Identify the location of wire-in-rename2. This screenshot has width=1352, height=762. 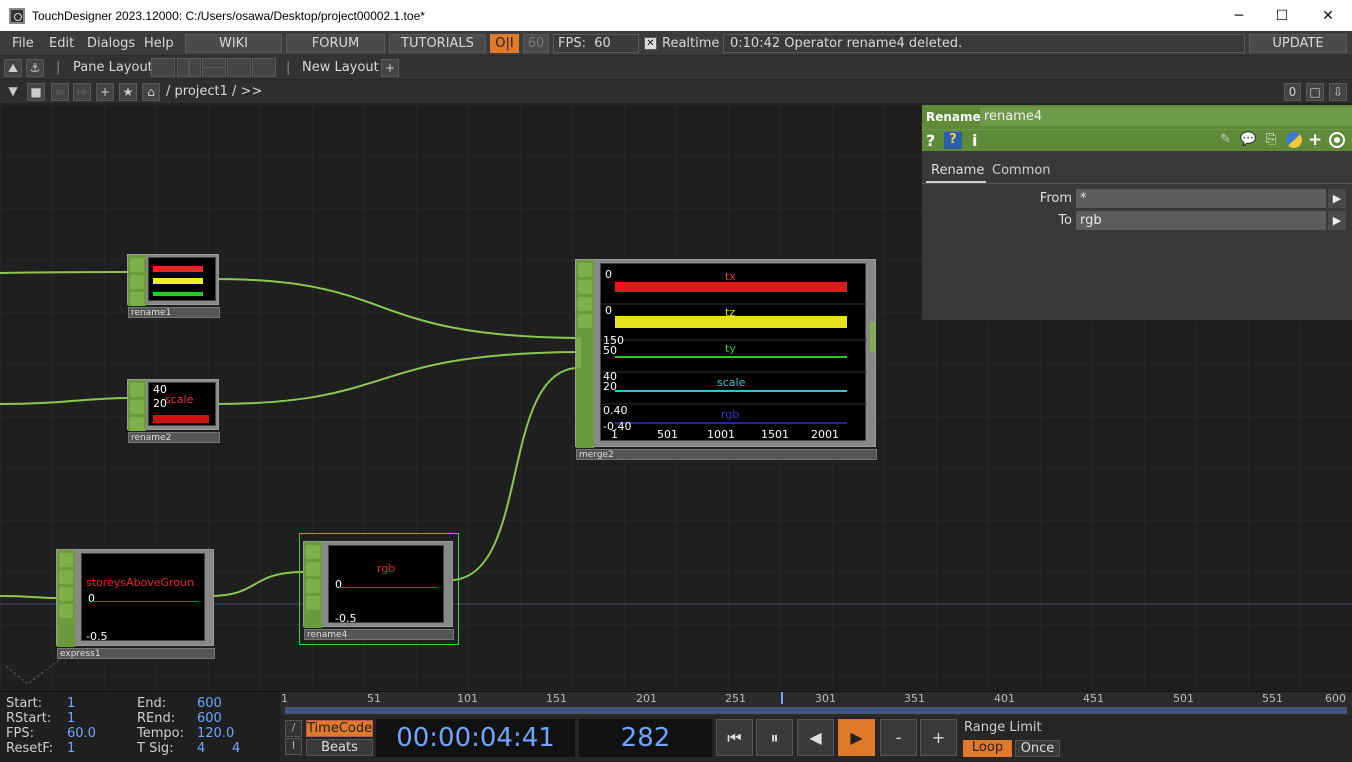
(64, 401).